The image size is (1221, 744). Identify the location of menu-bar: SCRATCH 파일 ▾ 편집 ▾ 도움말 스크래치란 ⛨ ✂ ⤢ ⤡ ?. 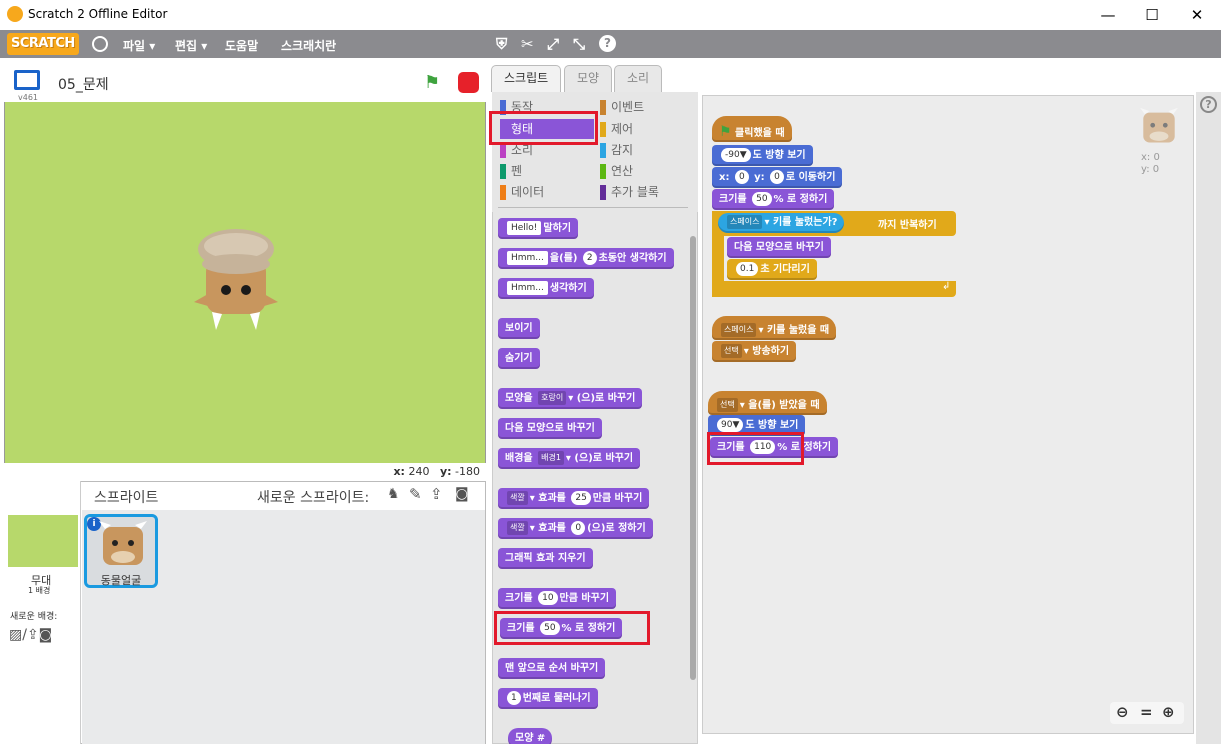
(610, 44).